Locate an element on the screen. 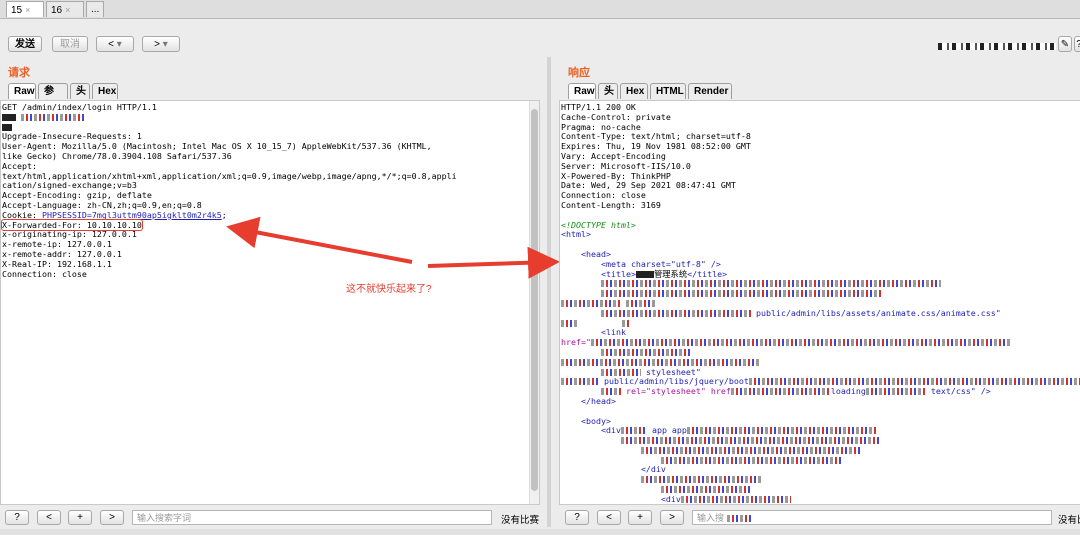 Image resolution: width=1080 pixels, height=535 pixels. tab-raw: Raw is located at coordinates (582, 91).